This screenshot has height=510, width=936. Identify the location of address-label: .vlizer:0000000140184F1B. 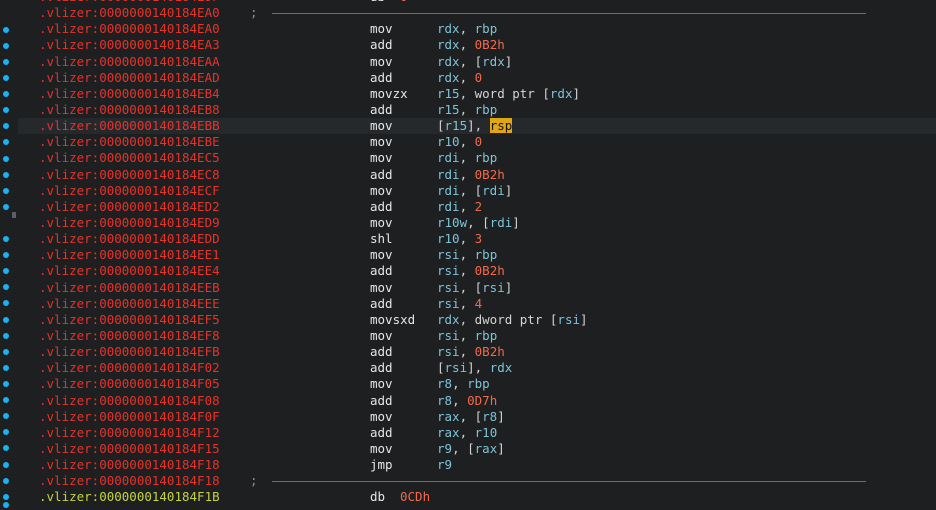
(129, 497).